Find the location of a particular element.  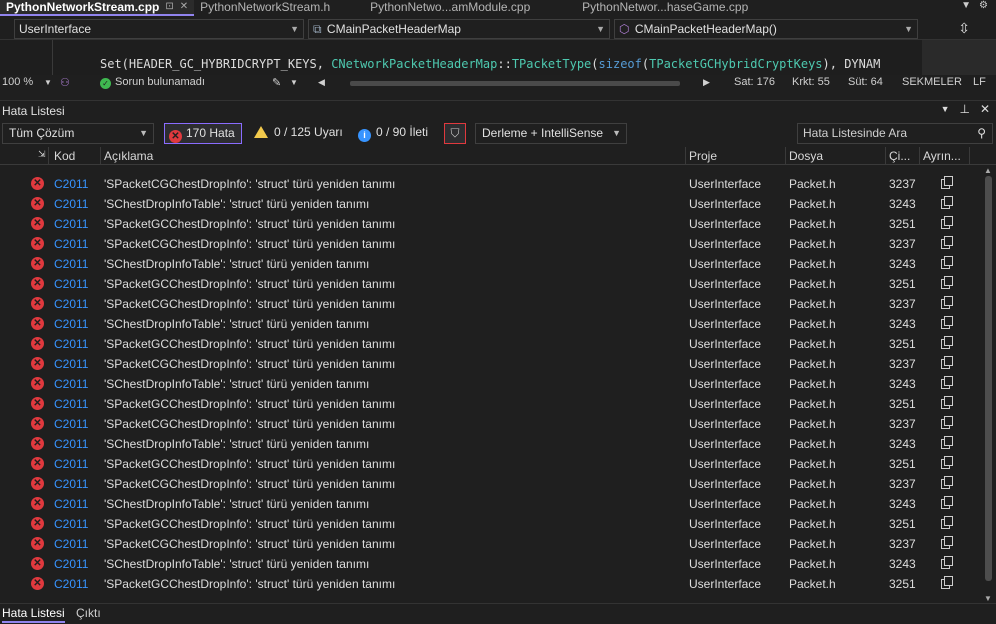

pin-icon: ⊥ is located at coordinates (964, 109).